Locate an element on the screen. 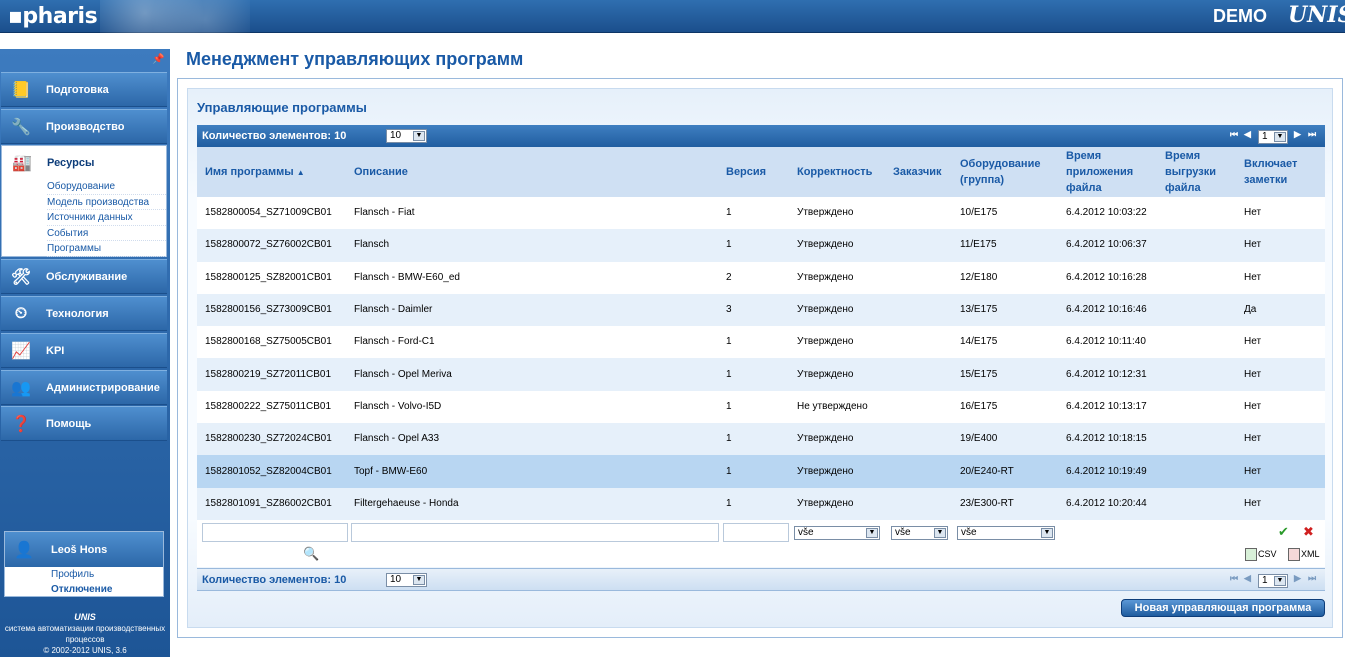 The image size is (1345, 657). user-box: 👤 Leoš Hons Профиль Отключение is located at coordinates (84, 564).